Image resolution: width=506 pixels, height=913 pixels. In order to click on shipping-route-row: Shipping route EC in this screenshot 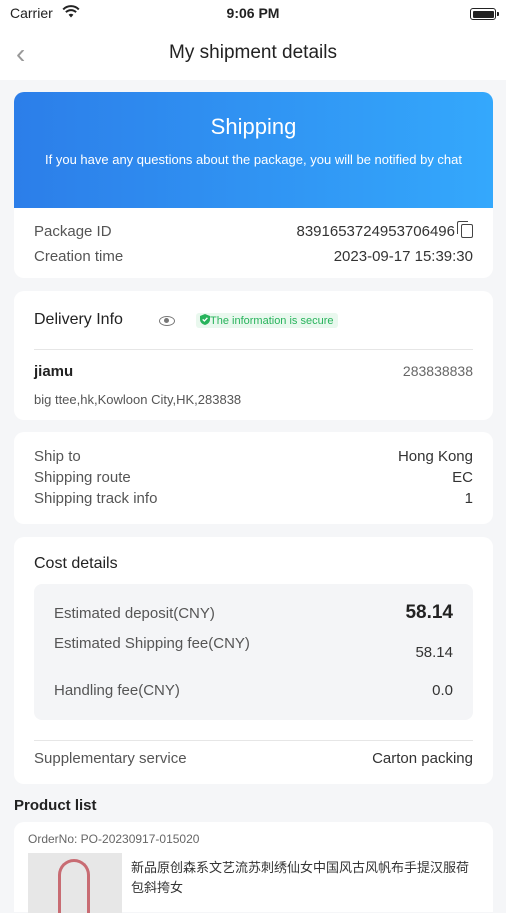, I will do `click(253, 479)`.